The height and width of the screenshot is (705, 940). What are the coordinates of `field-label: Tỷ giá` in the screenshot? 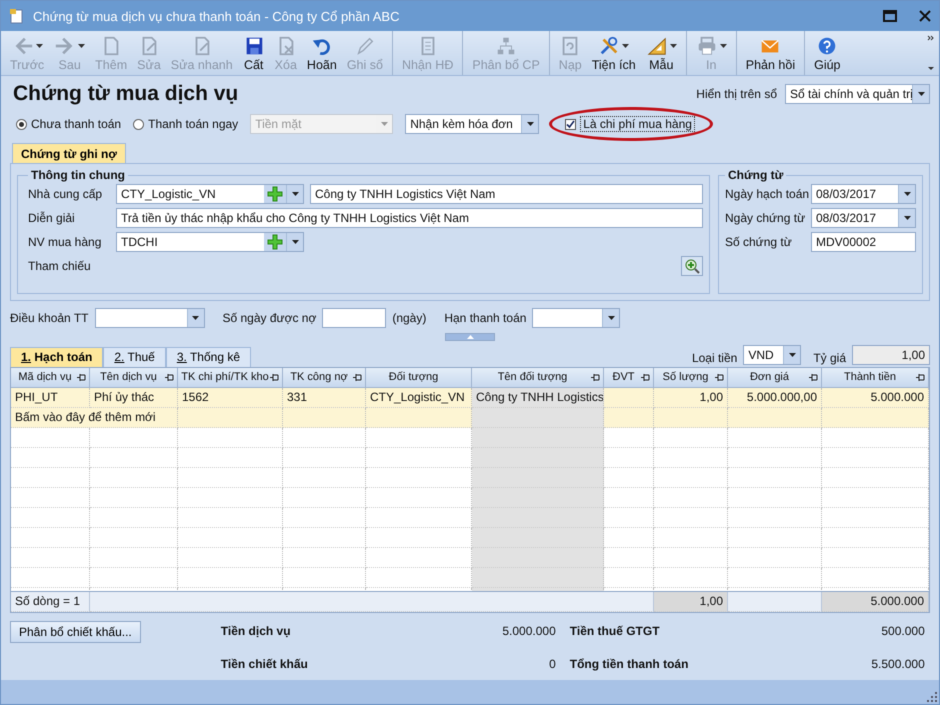 It's located at (829, 357).